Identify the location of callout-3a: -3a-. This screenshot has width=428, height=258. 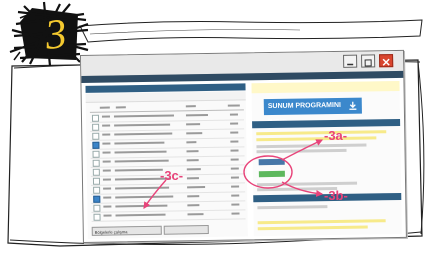
(336, 135).